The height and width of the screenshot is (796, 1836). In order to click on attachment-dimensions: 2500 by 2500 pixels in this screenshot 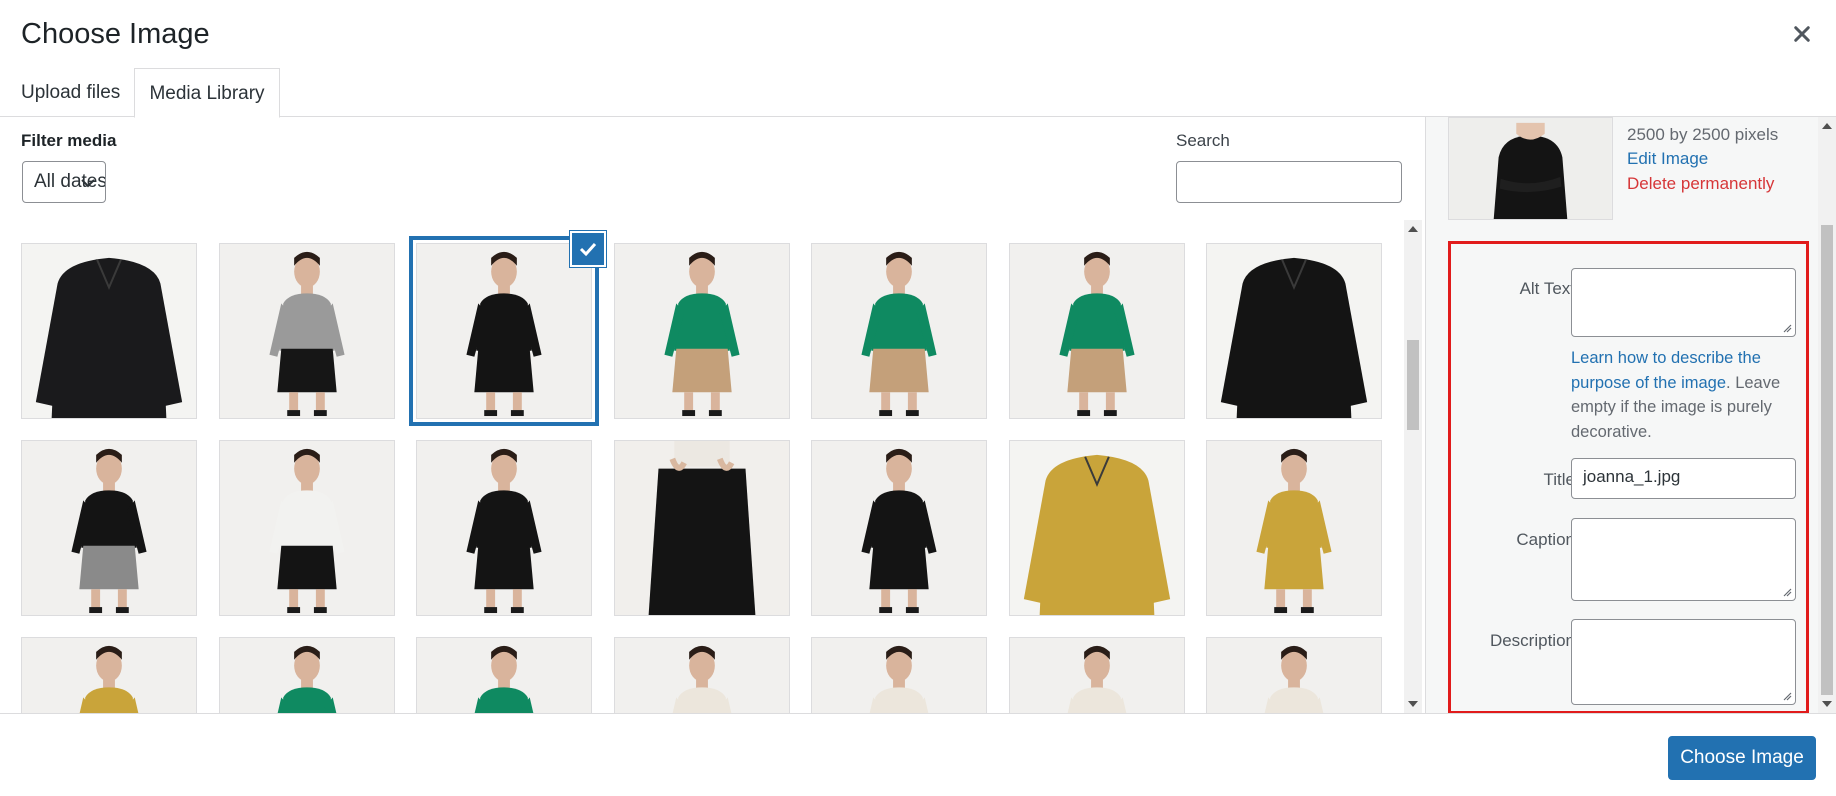, I will do `click(1703, 134)`.